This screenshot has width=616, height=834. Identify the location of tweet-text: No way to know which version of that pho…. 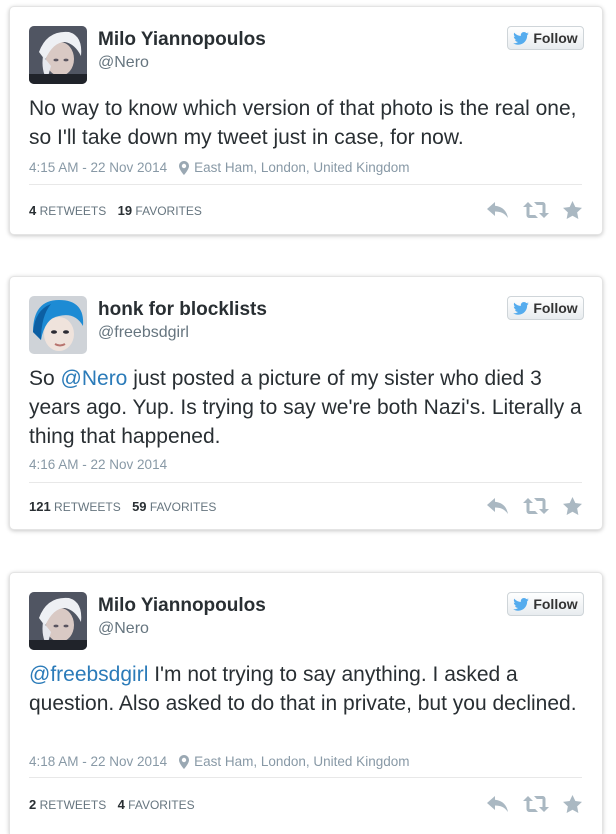
(305, 123).